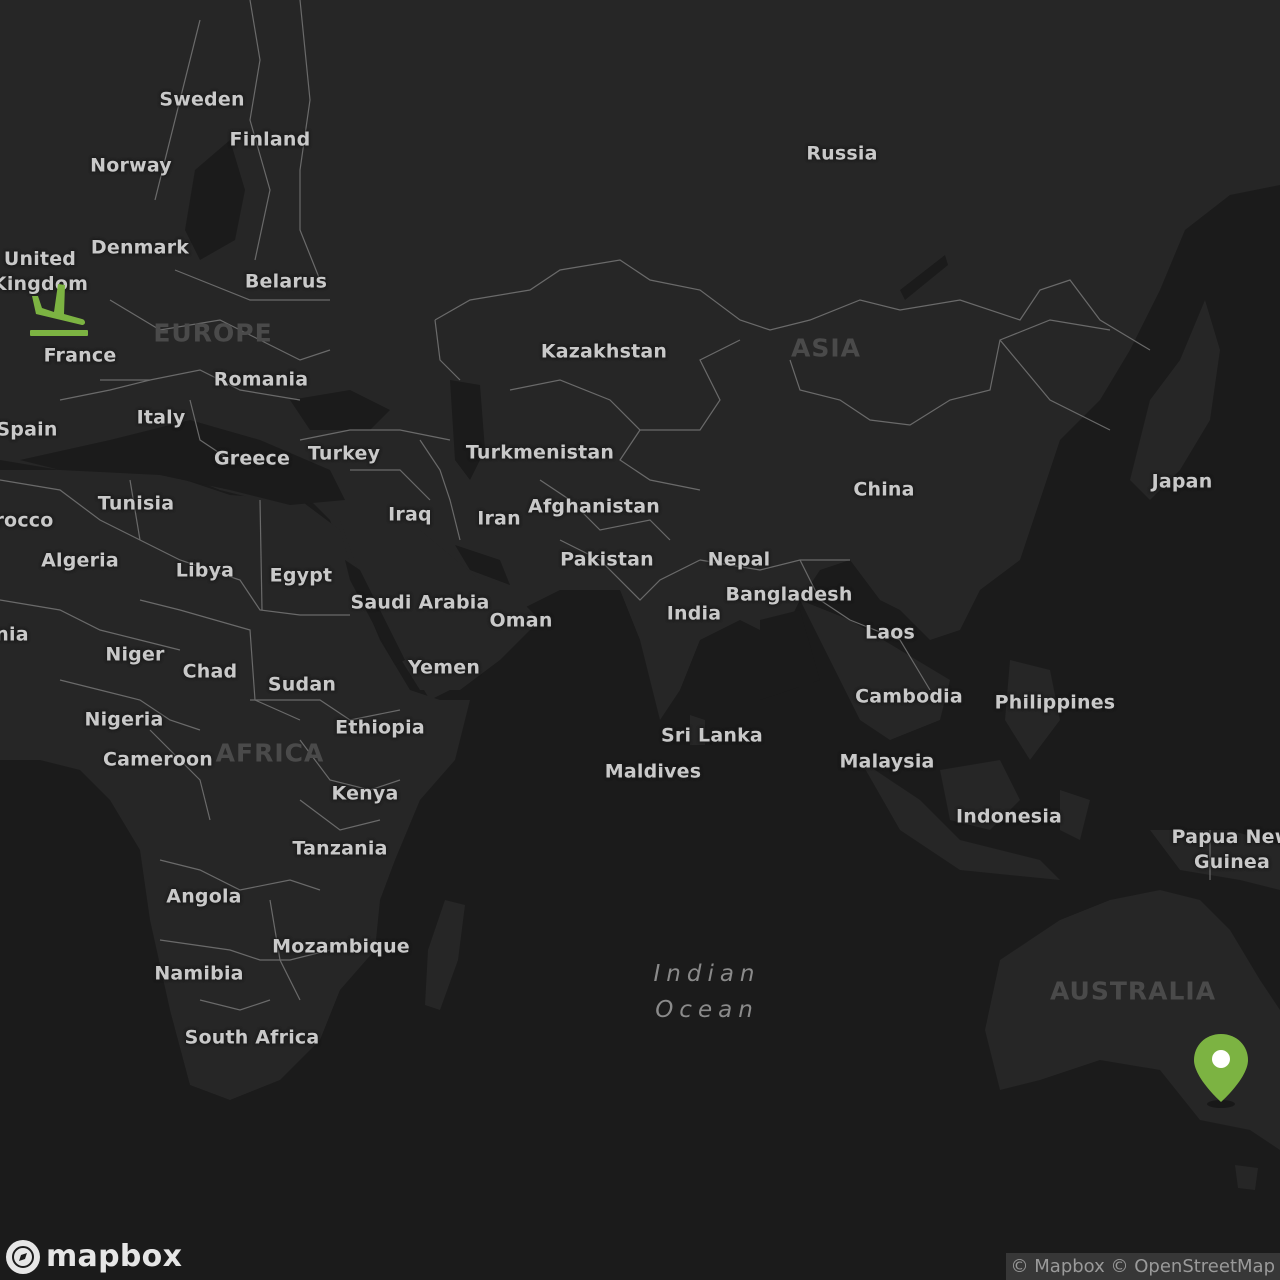 This screenshot has width=1280, height=1280. Describe the element at coordinates (444, 667) in the screenshot. I see `label-yemen: Yemen` at that location.